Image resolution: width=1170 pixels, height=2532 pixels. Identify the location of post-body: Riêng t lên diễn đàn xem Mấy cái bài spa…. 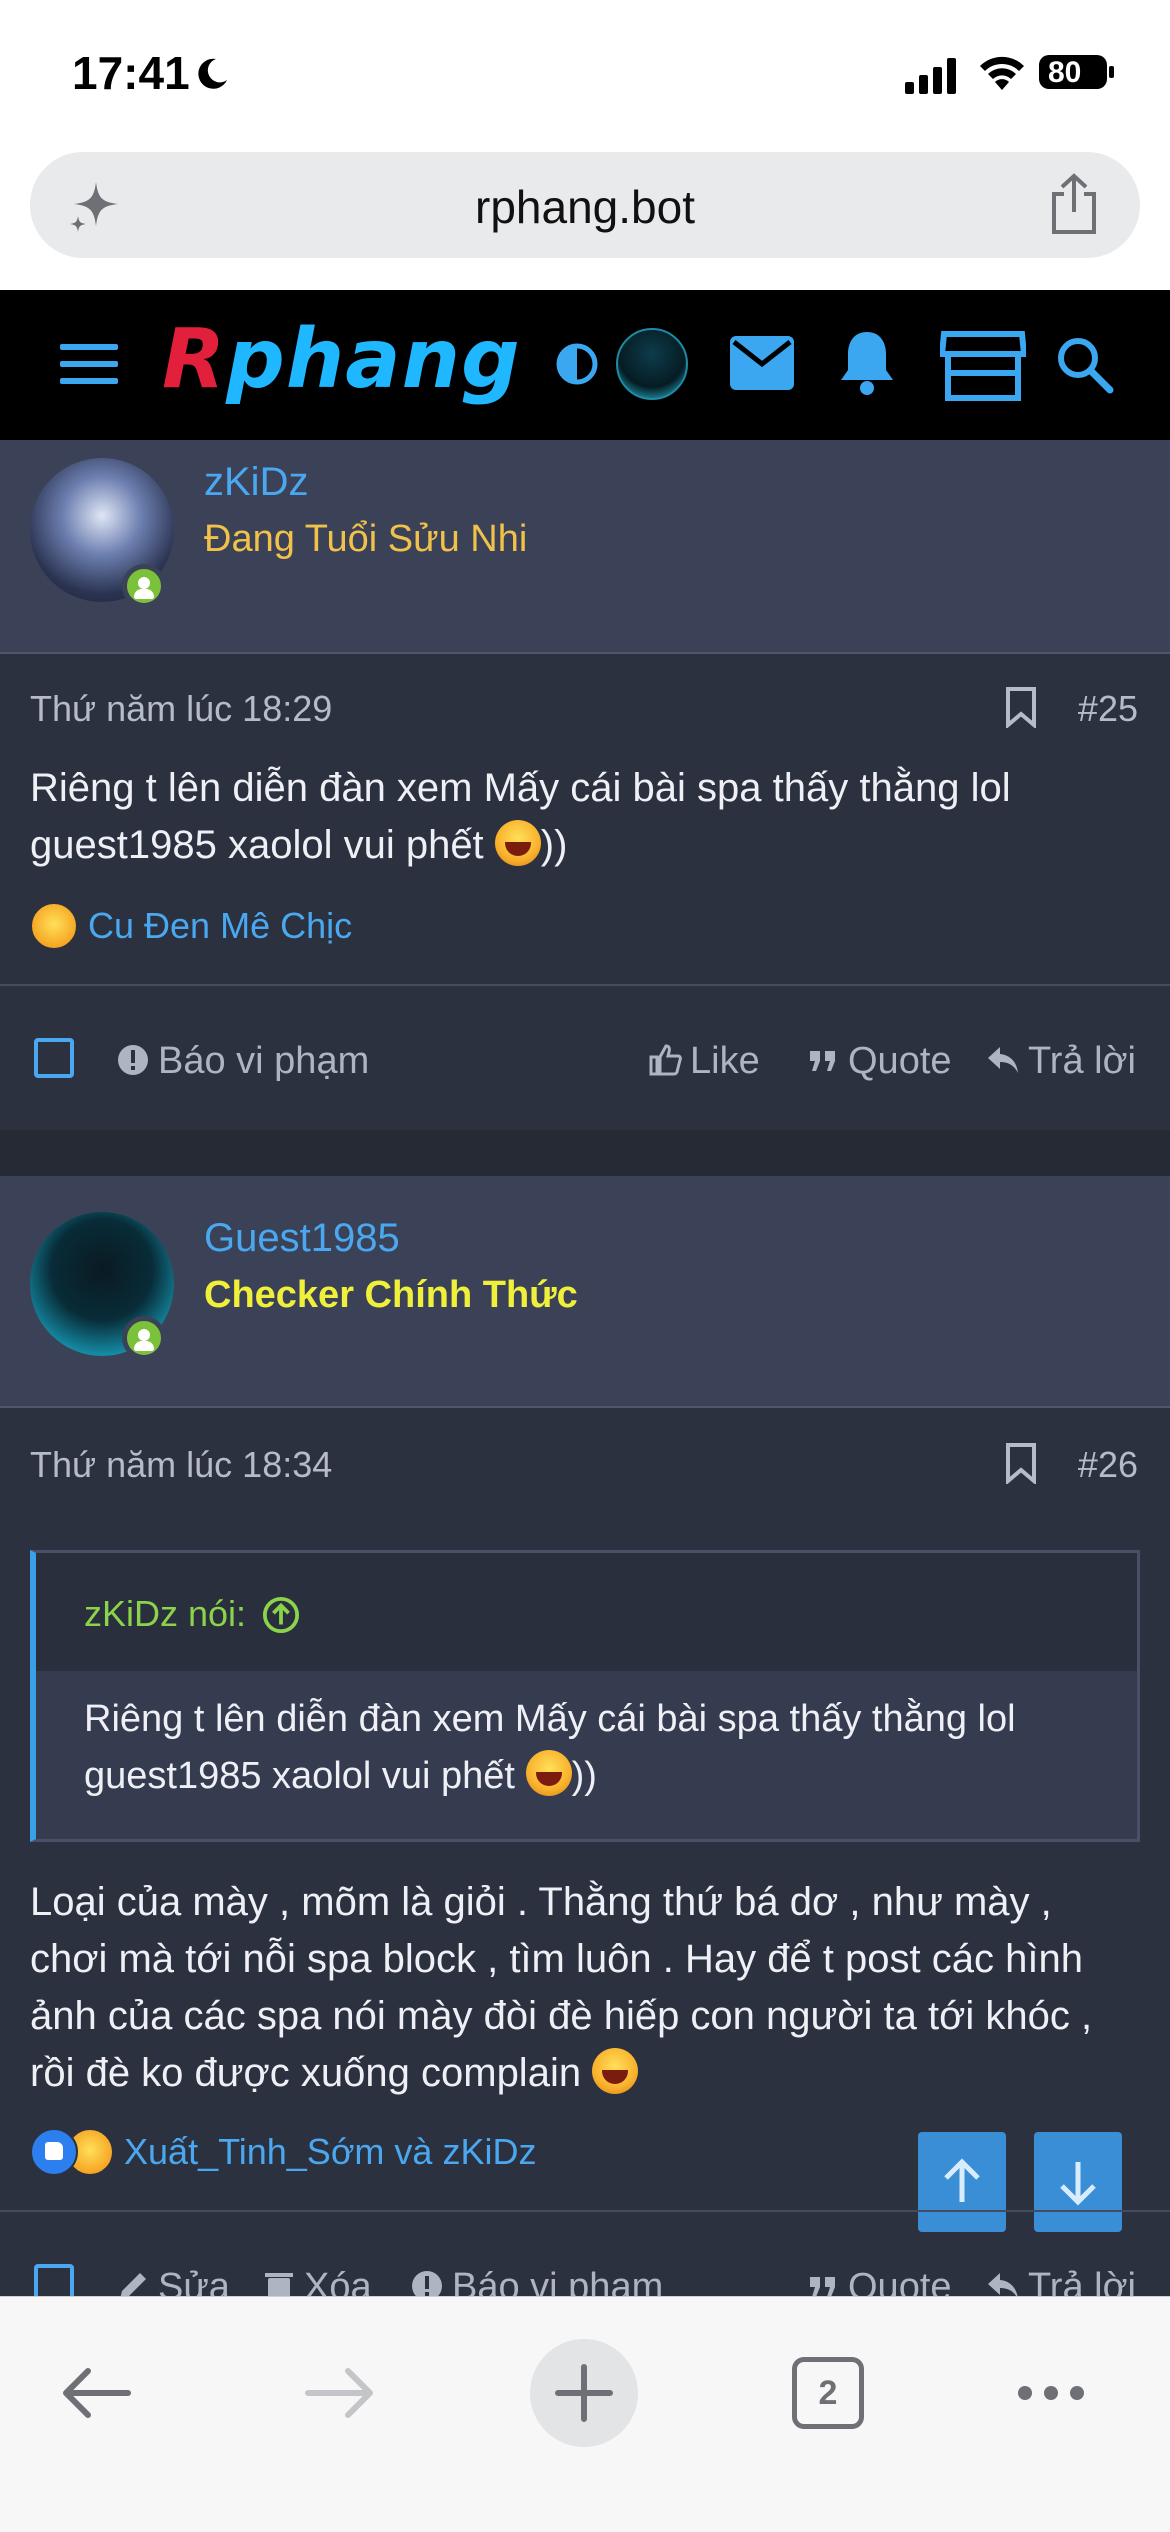
(585, 817).